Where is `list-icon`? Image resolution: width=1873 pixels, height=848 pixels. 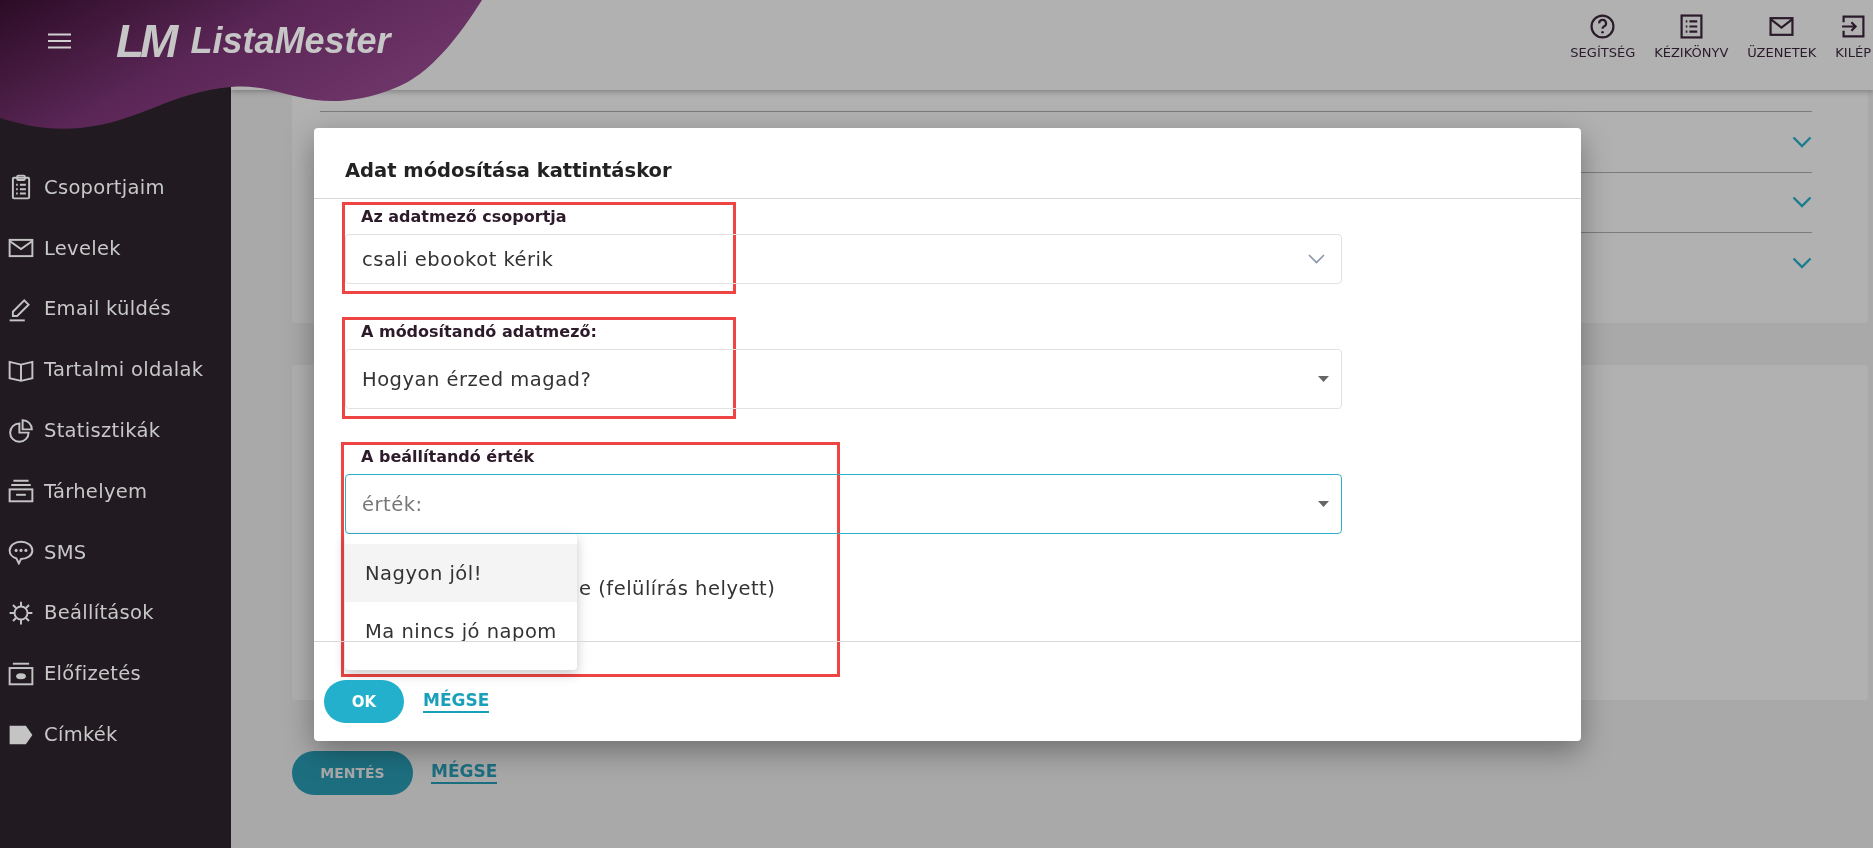 list-icon is located at coordinates (1691, 26).